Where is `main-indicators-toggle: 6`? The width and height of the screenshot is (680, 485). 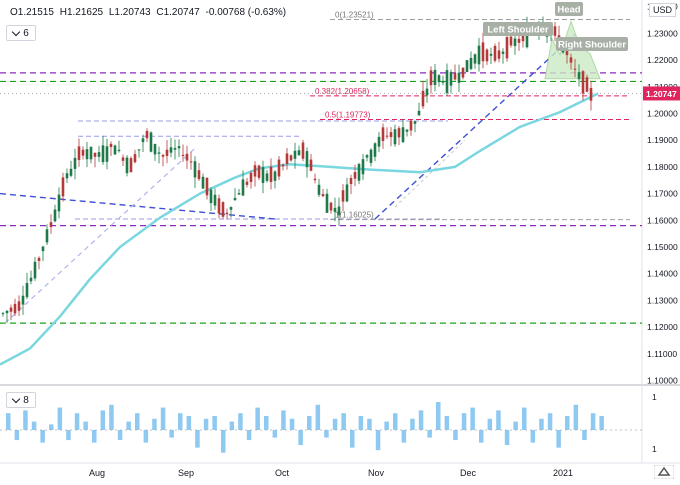
main-indicators-toggle: 6 is located at coordinates (21, 33).